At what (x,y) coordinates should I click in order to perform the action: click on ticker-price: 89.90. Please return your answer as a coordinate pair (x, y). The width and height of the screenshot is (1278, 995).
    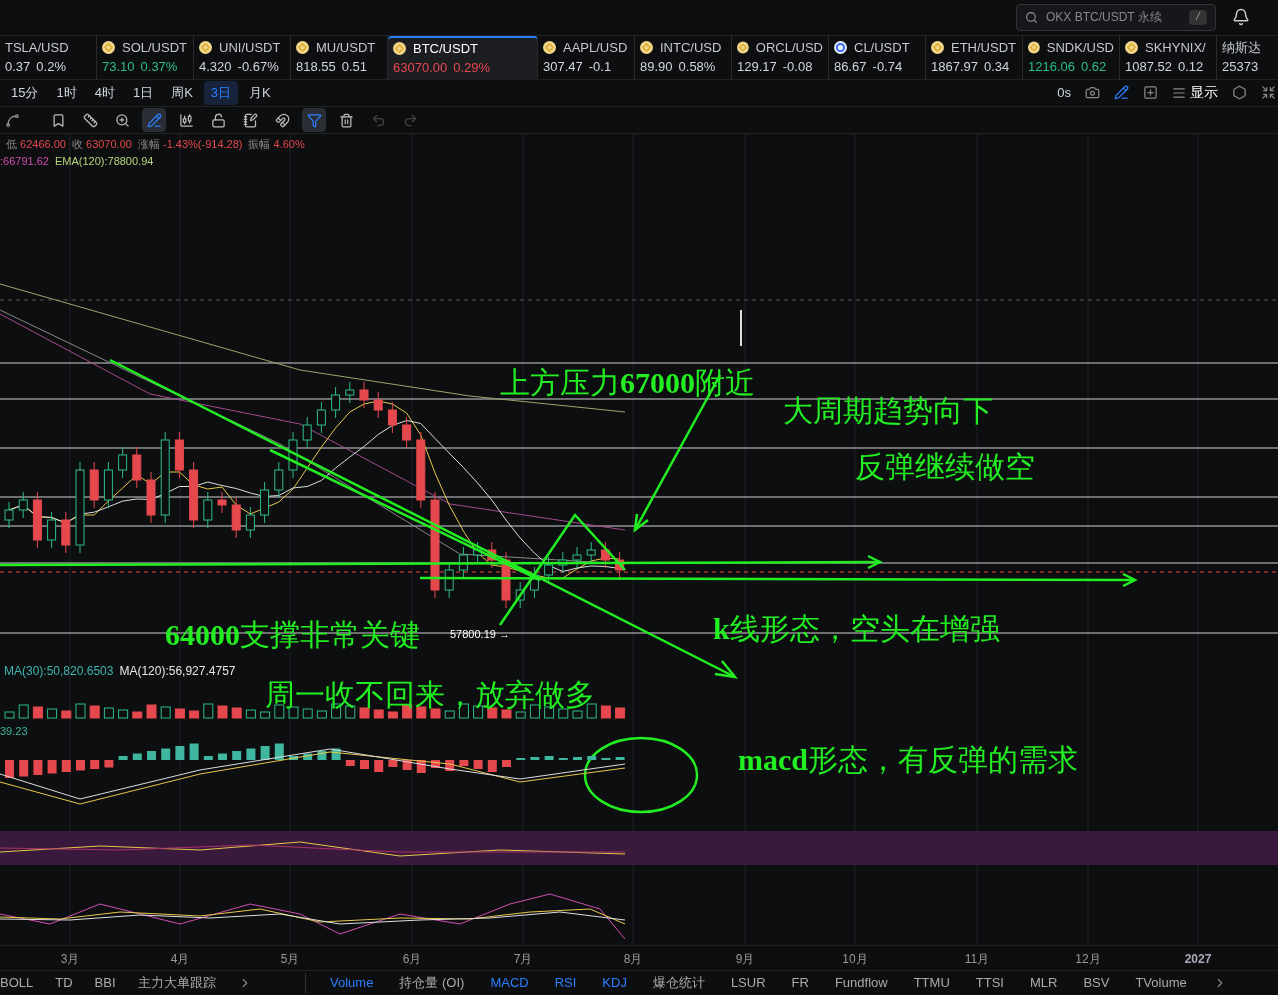
    Looking at the image, I should click on (656, 67).